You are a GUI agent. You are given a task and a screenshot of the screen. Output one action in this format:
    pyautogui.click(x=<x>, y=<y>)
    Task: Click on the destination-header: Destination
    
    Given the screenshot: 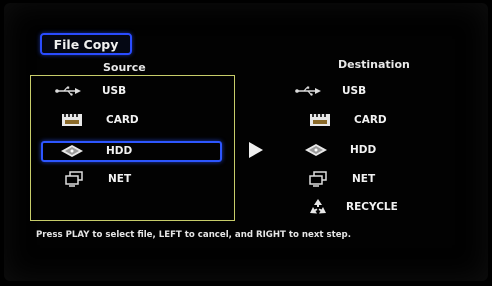 What is the action you would take?
    pyautogui.click(x=374, y=64)
    